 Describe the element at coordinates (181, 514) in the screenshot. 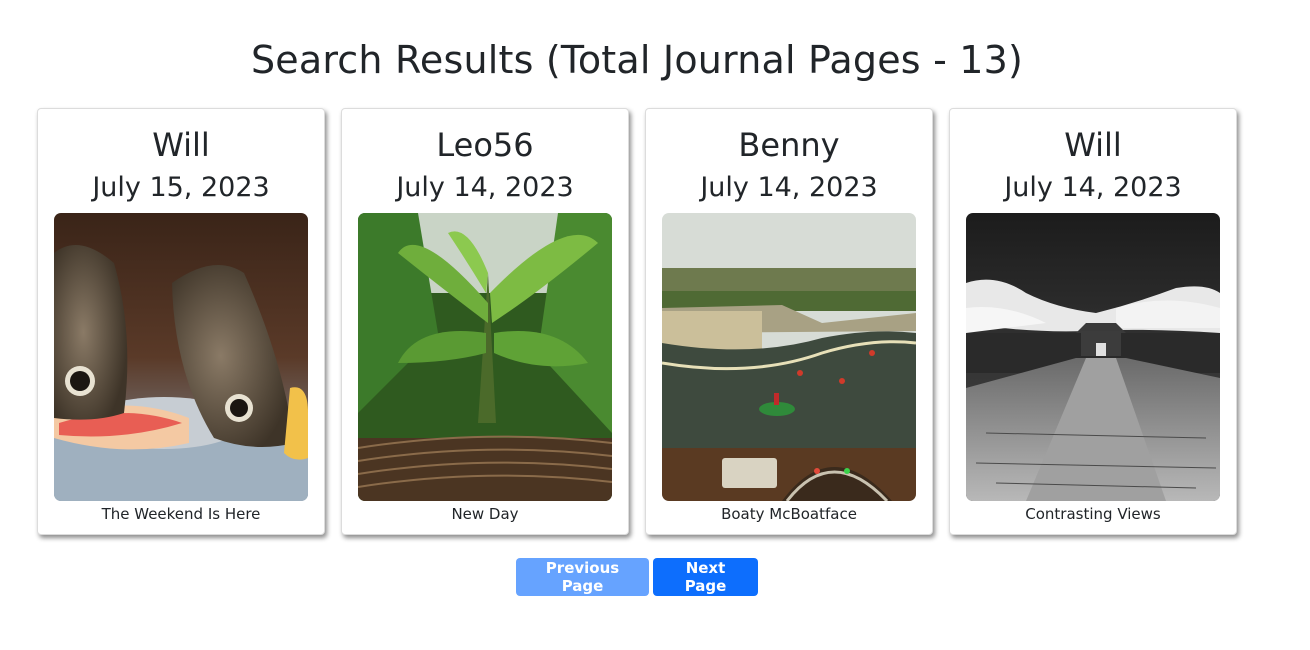

I see `card-caption: The Weekend Is Here` at that location.